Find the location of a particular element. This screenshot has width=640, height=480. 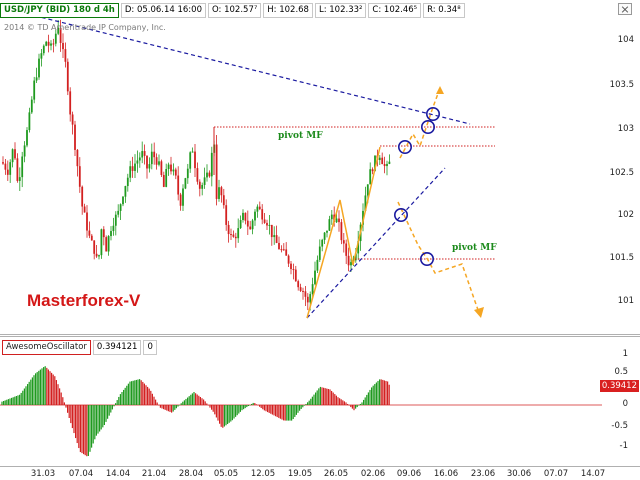

oscillator-tick: -0.5 is located at coordinates (619, 426).